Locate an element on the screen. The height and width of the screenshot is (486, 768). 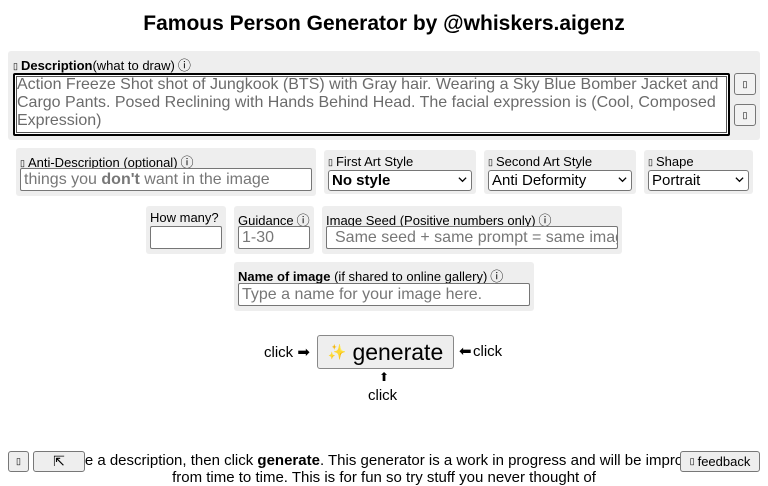
description-label: ▯ Description(what to draw) ⓘ is located at coordinates (102, 64).